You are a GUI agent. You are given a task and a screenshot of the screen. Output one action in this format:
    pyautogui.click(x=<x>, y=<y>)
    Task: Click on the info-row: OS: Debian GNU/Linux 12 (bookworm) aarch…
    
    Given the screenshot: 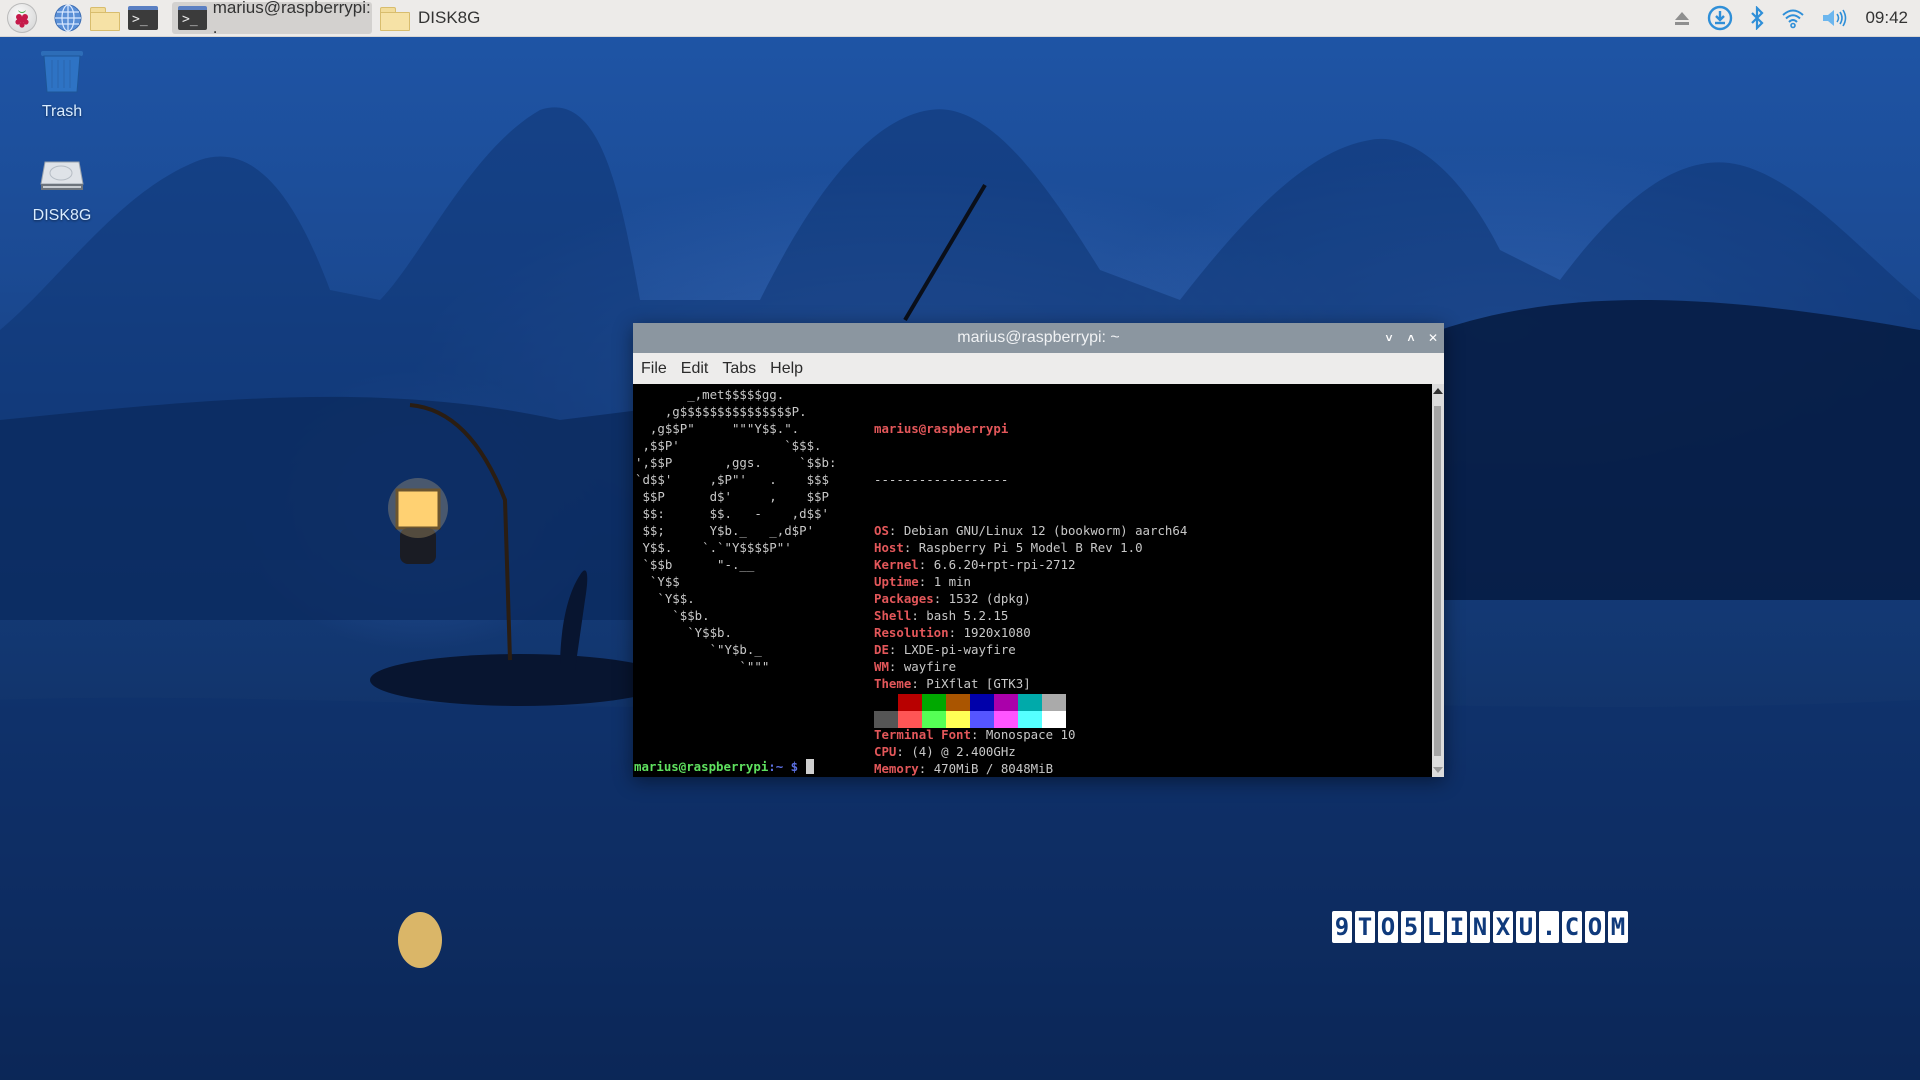 What is the action you would take?
    pyautogui.click(x=1030, y=530)
    